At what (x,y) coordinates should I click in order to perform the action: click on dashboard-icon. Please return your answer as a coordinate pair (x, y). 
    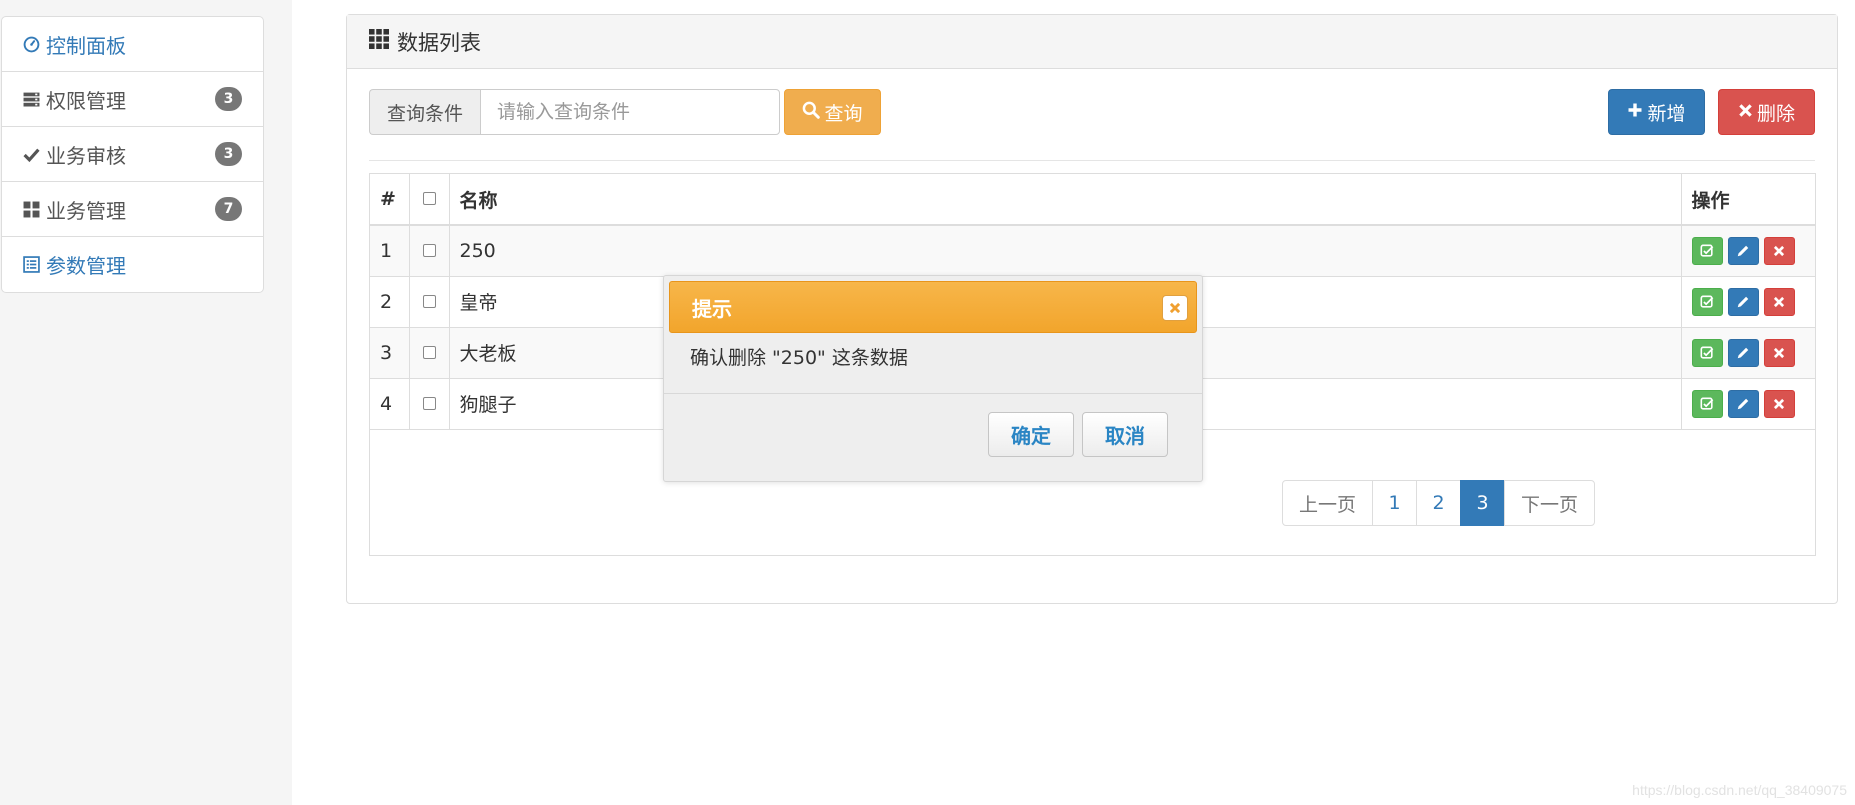
    Looking at the image, I should click on (31, 44).